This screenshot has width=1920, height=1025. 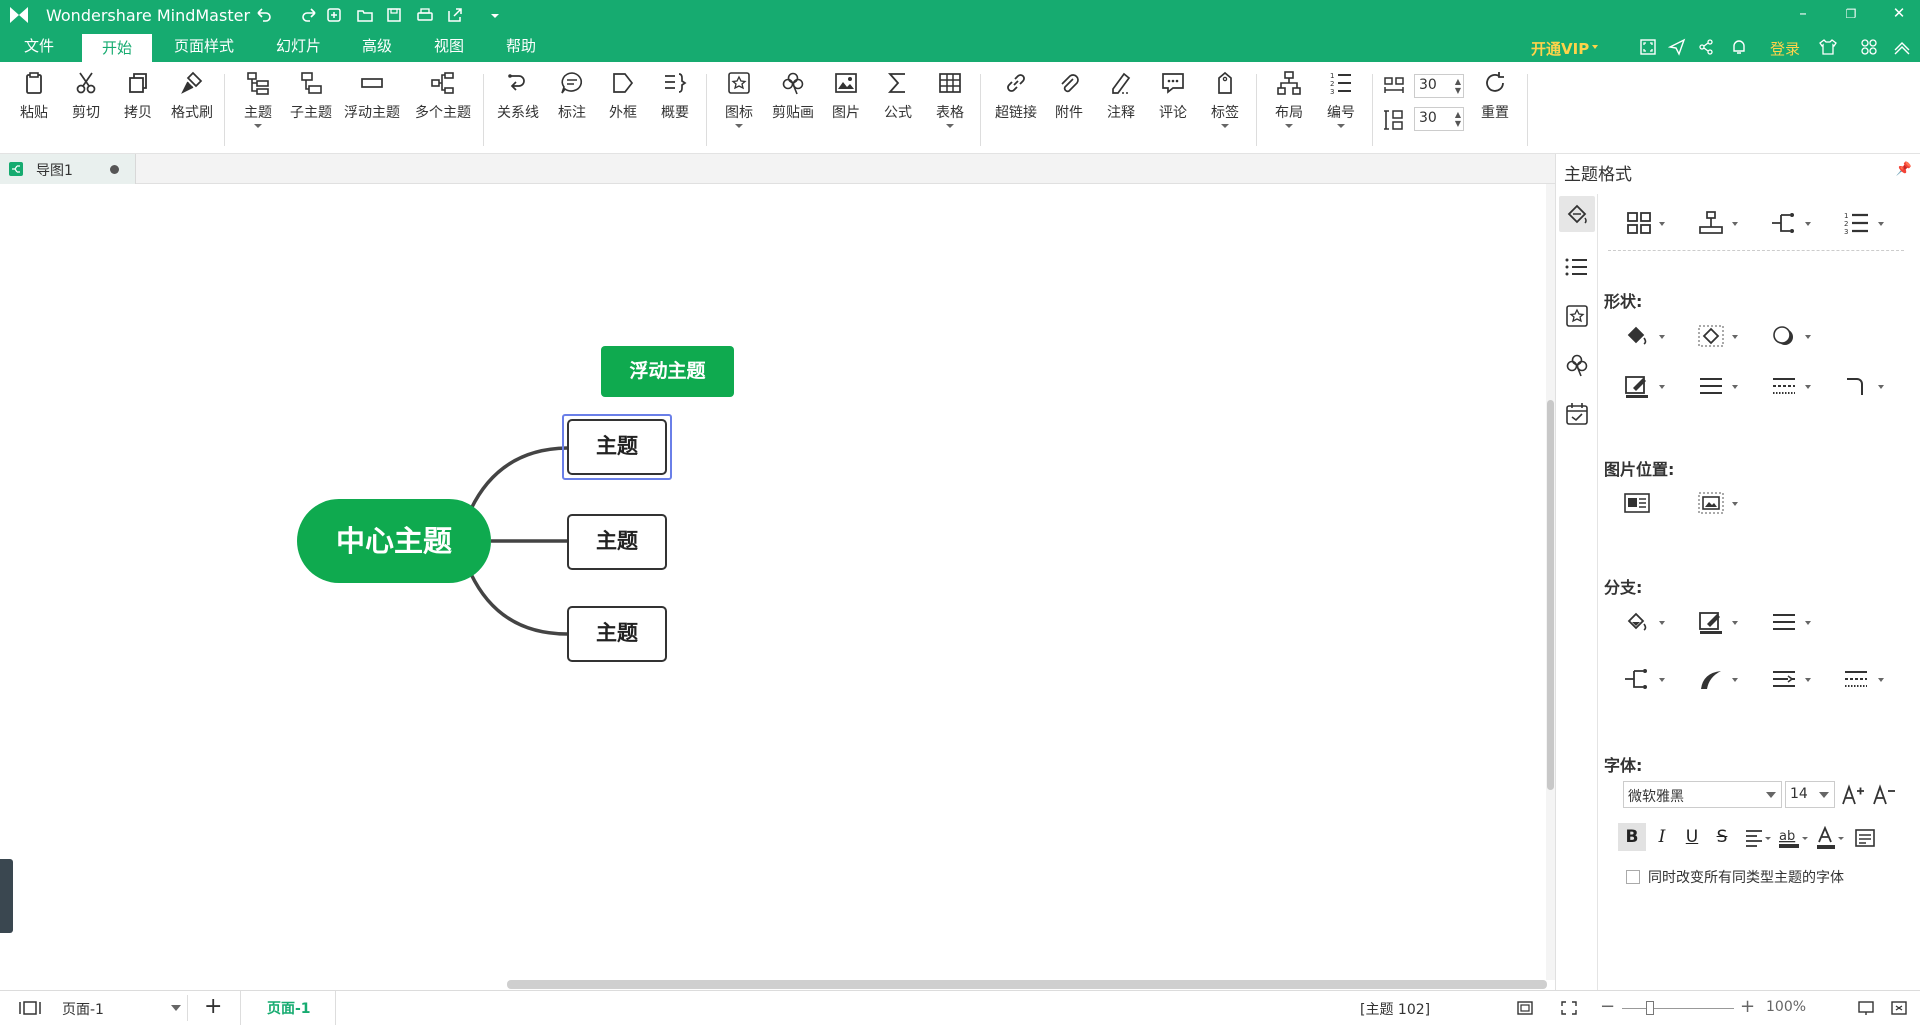 I want to click on highlight-icon: ab, so click(x=1794, y=838).